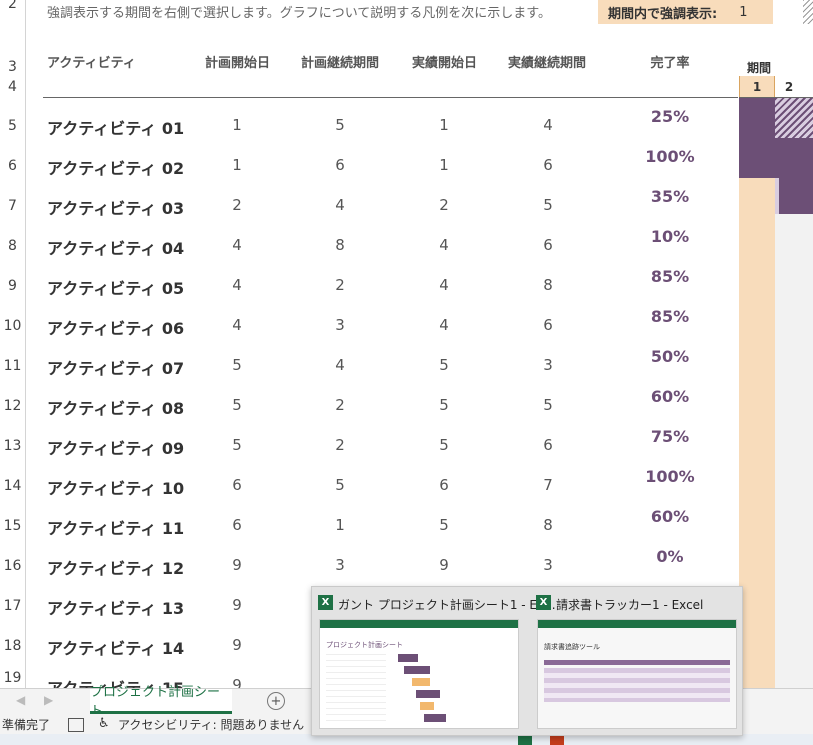 This screenshot has height=745, width=813. Describe the element at coordinates (525, 740) in the screenshot. I see `excel-taskbar-icon` at that location.